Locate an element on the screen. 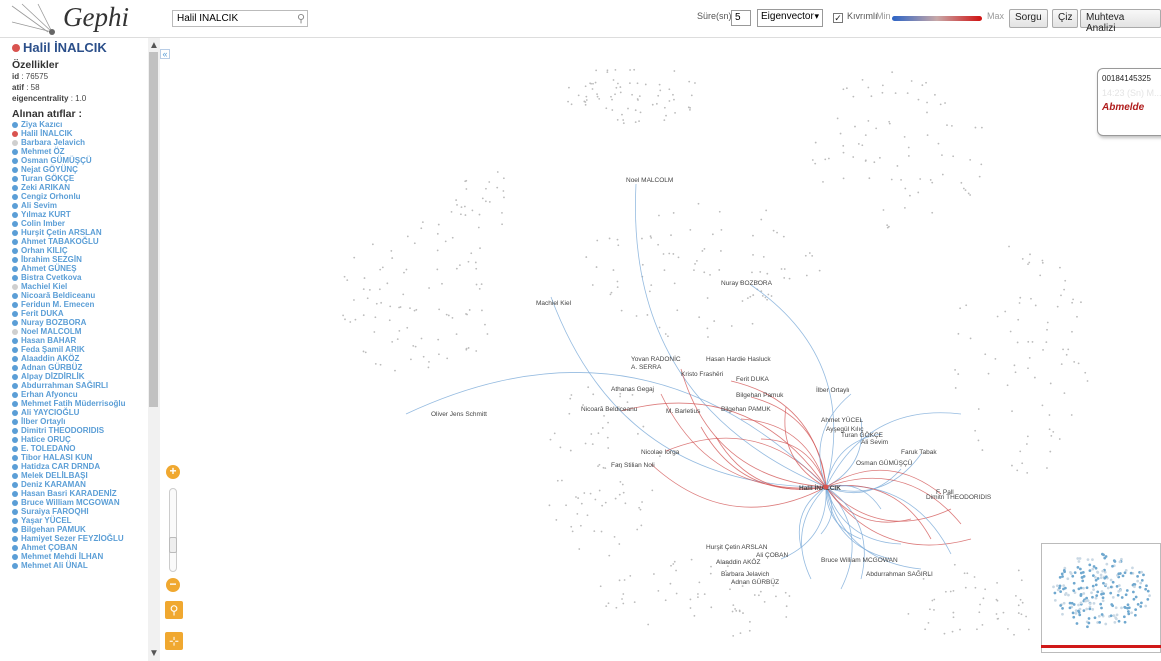 The image size is (1161, 661). citation-item: Orhan KILIÇ is located at coordinates (80, 250).